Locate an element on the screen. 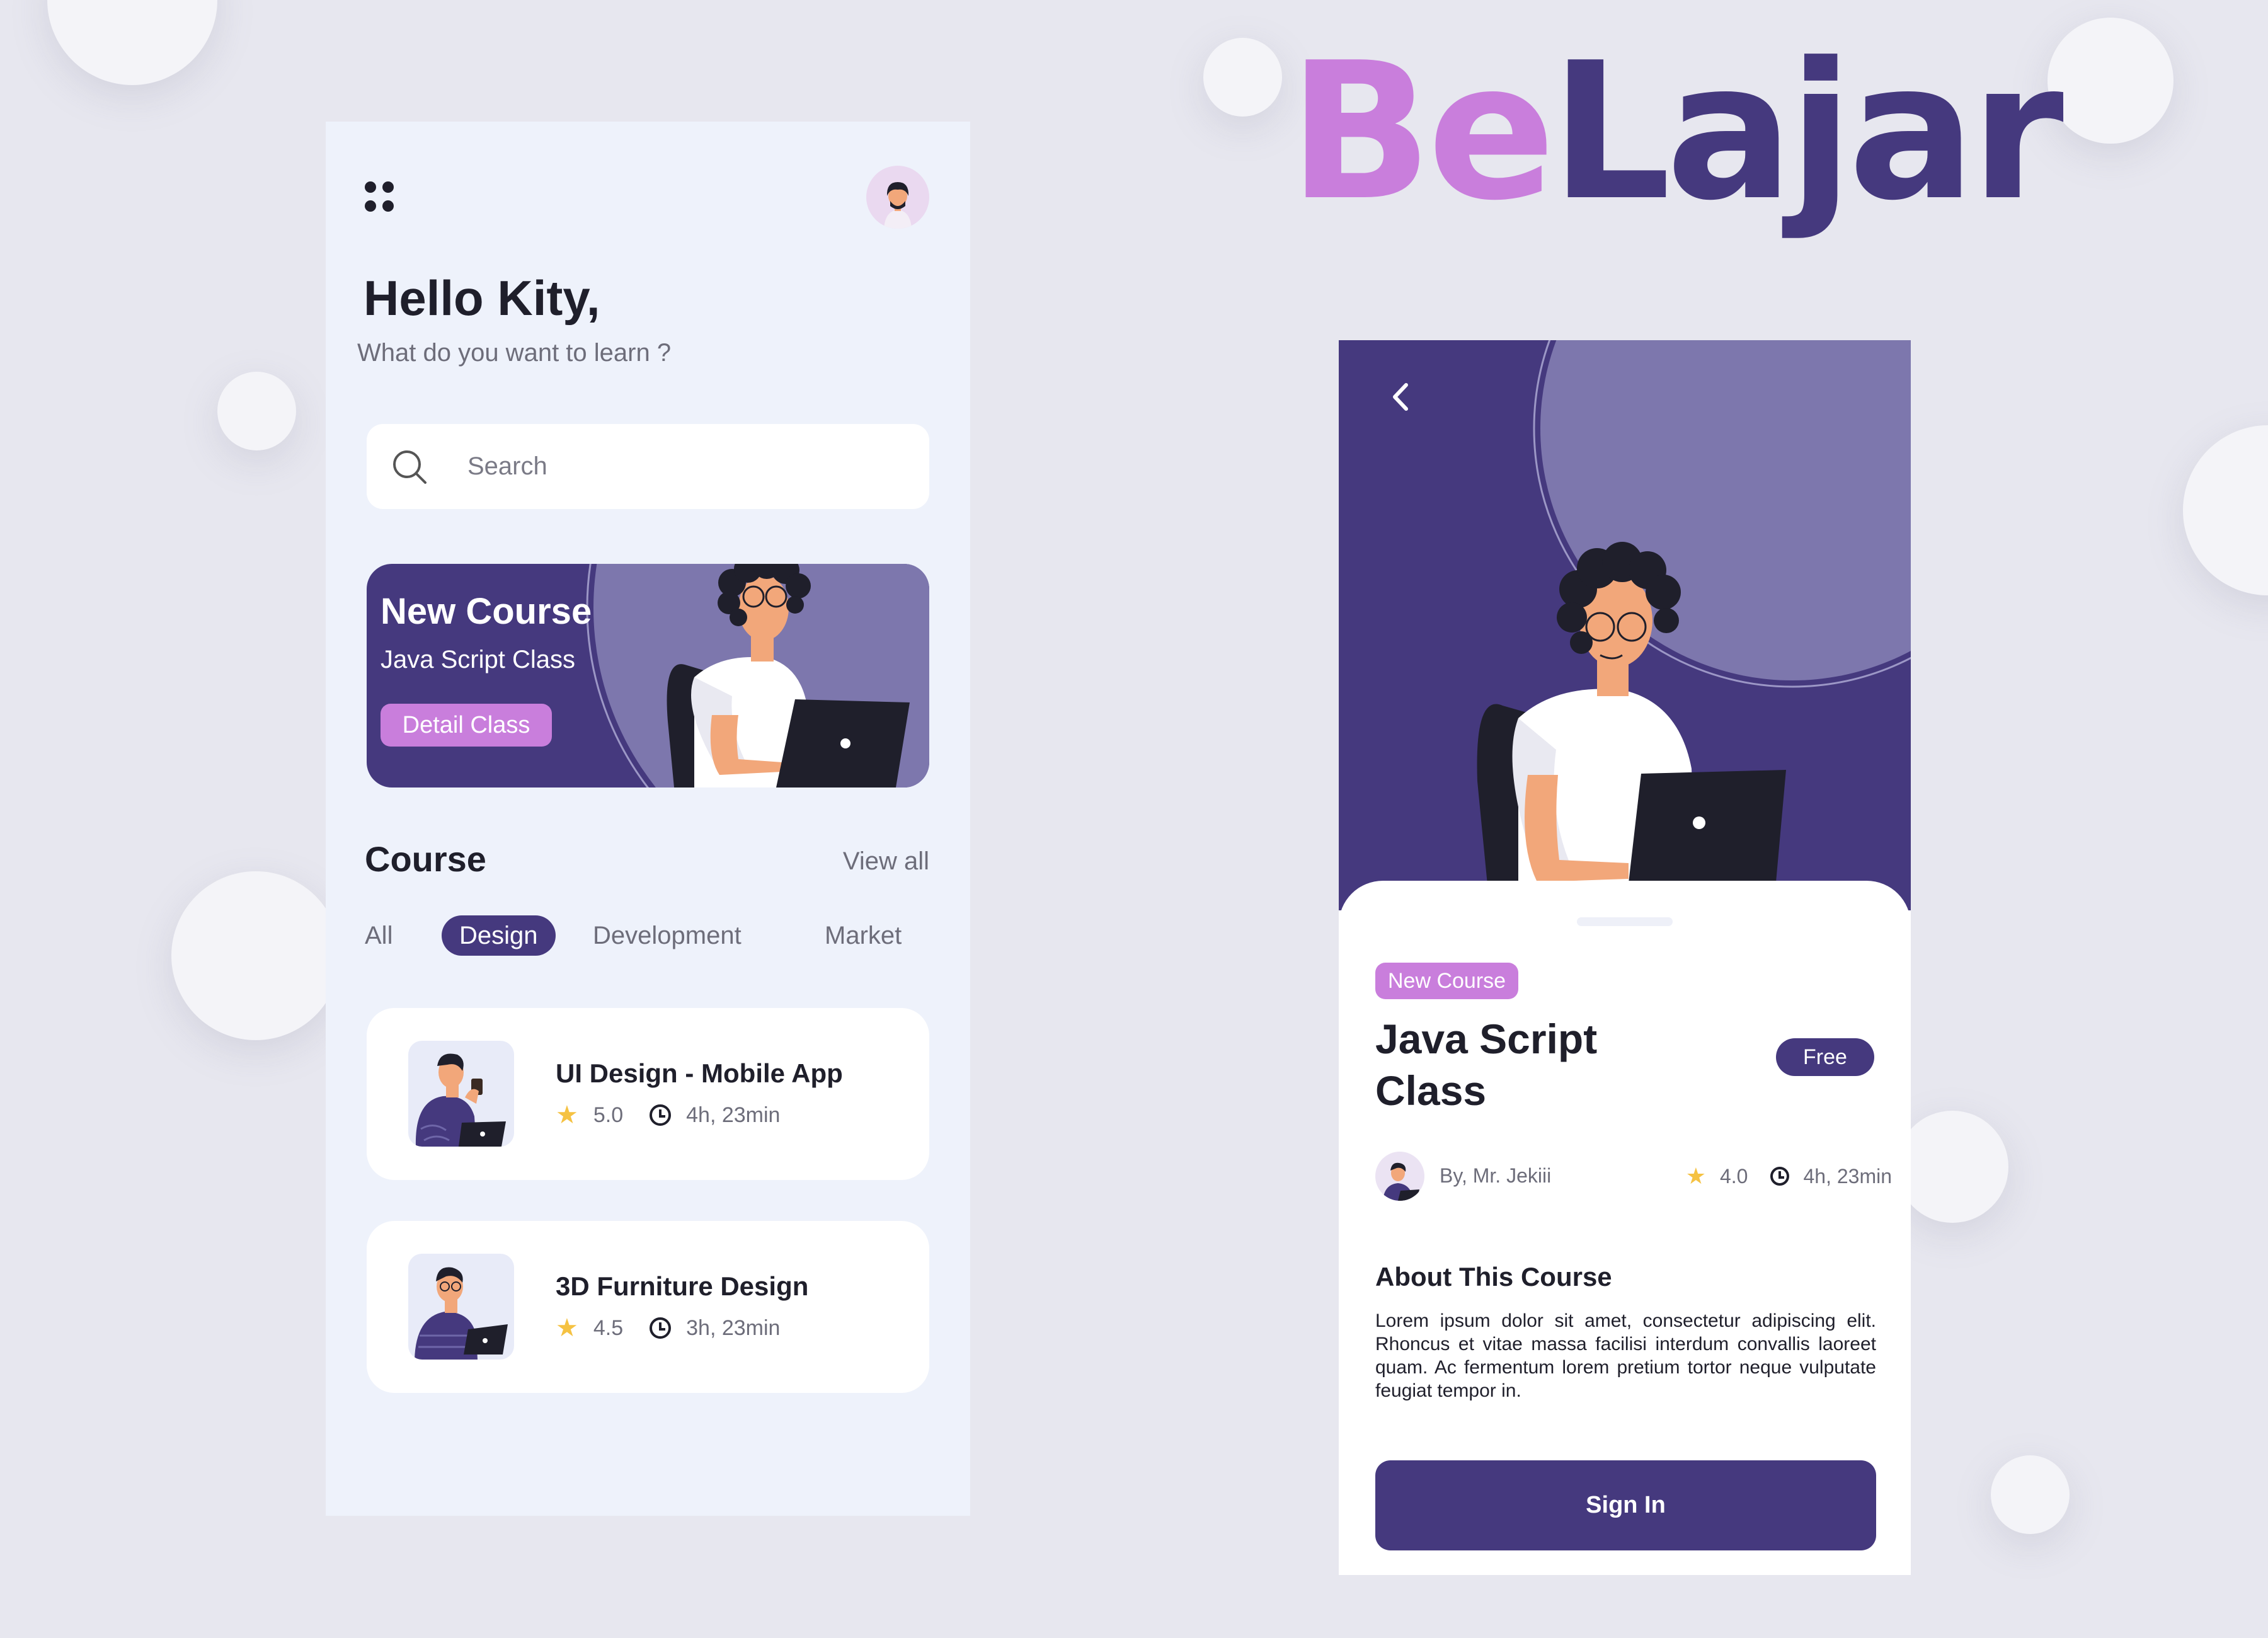  course-hero is located at coordinates (1625, 625).